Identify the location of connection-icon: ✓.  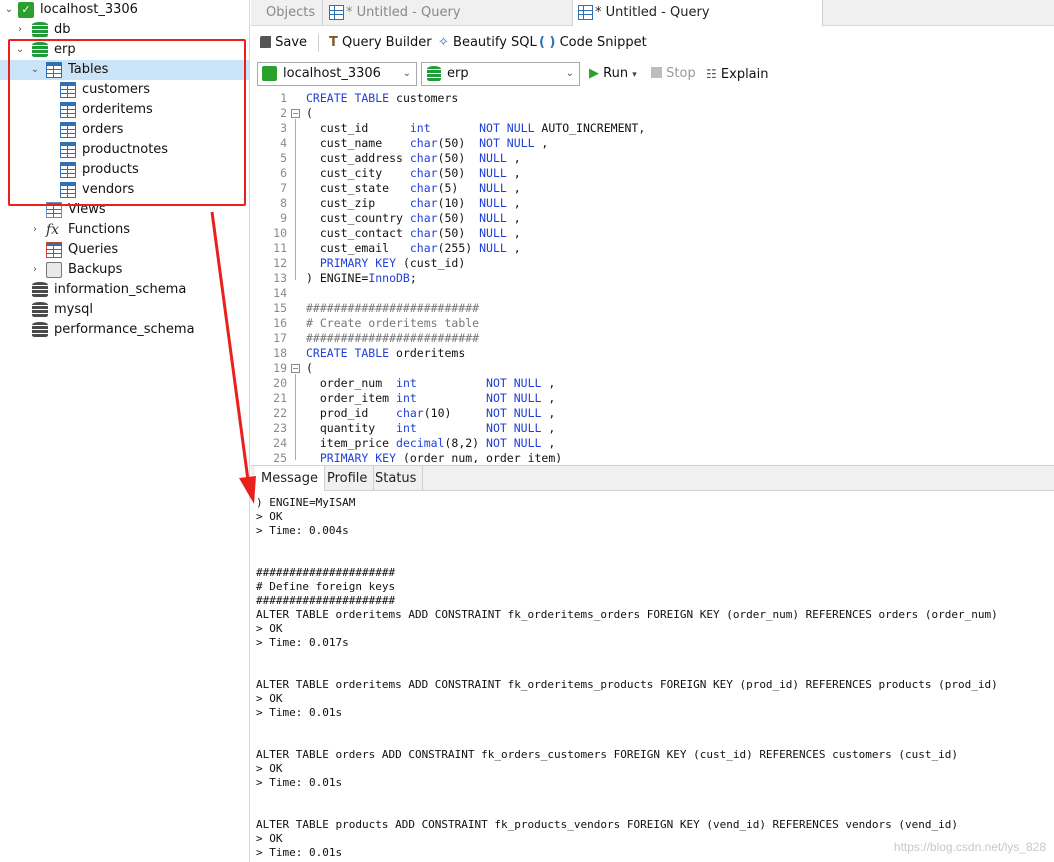
(26, 10).